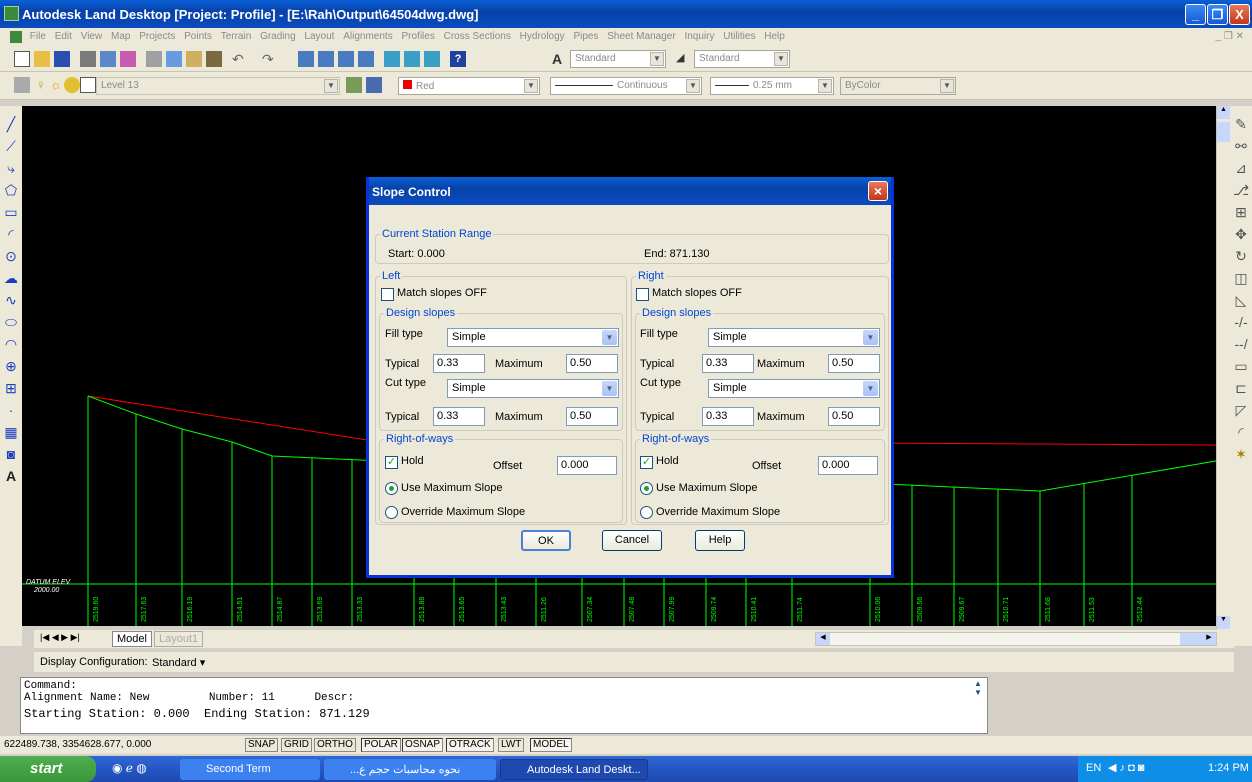 The image size is (1252, 782). What do you see at coordinates (459, 363) in the screenshot?
I see `left-fill-typical-input: 0.33` at bounding box center [459, 363].